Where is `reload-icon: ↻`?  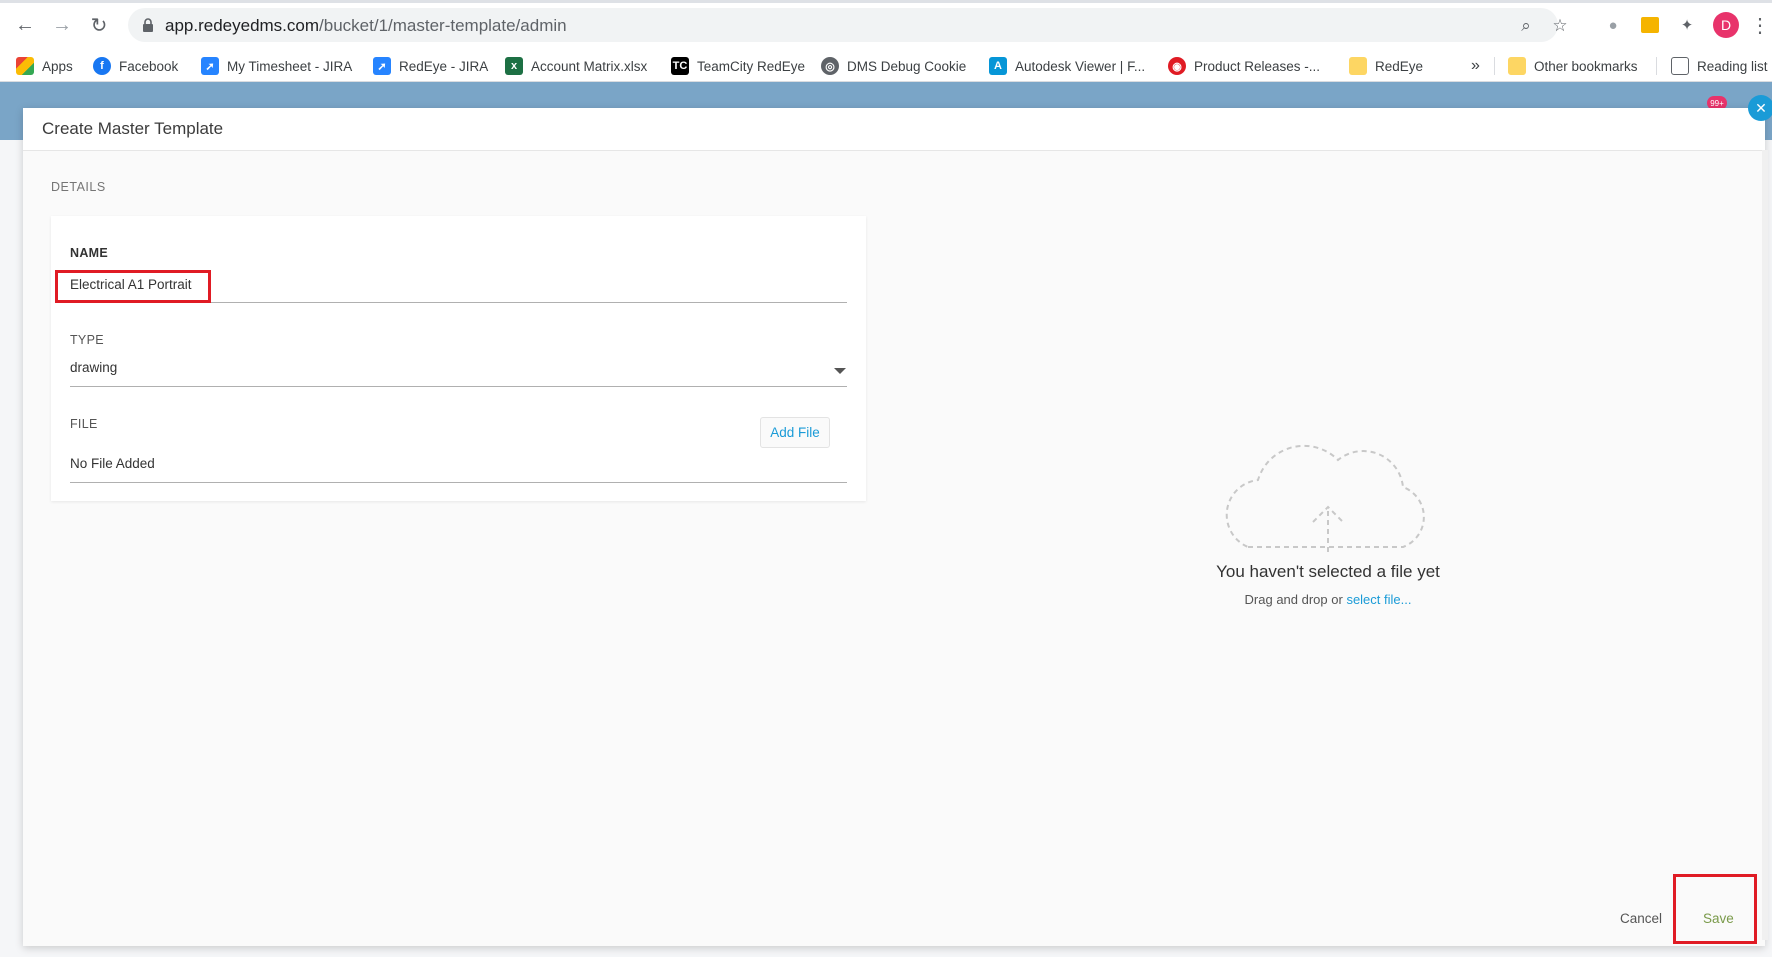
reload-icon: ↻ is located at coordinates (99, 25).